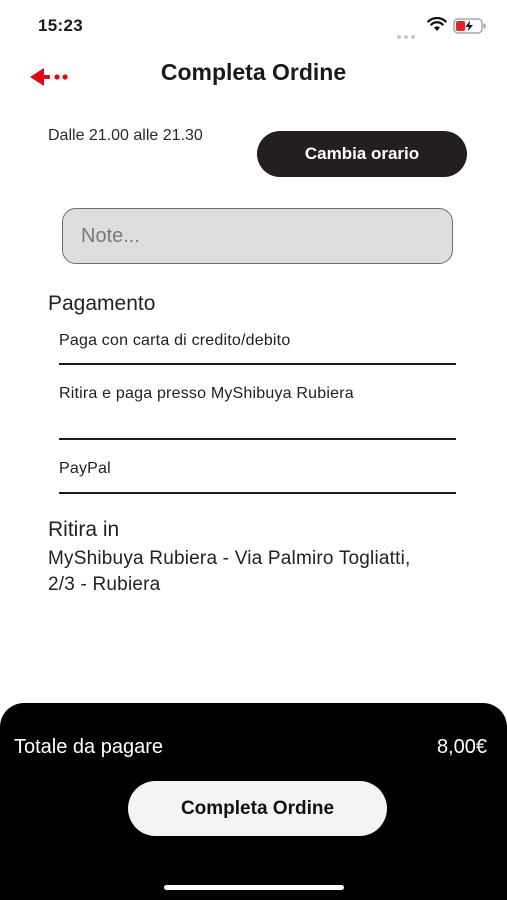 The height and width of the screenshot is (900, 507). I want to click on status-bar: 15:23, so click(253, 26).